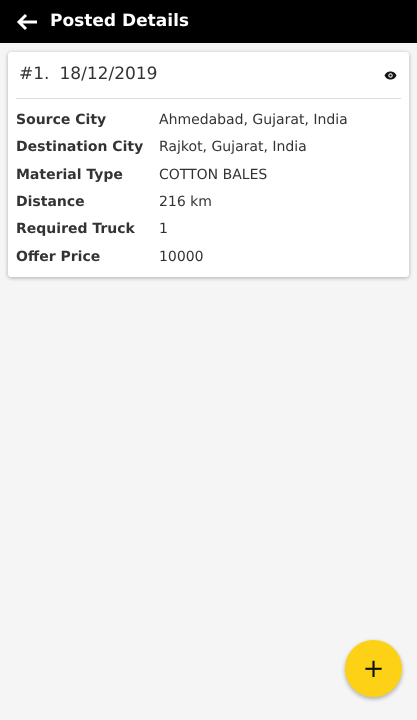 The height and width of the screenshot is (720, 417). What do you see at coordinates (120, 21) in the screenshot?
I see `screen-title: Posted Details` at bounding box center [120, 21].